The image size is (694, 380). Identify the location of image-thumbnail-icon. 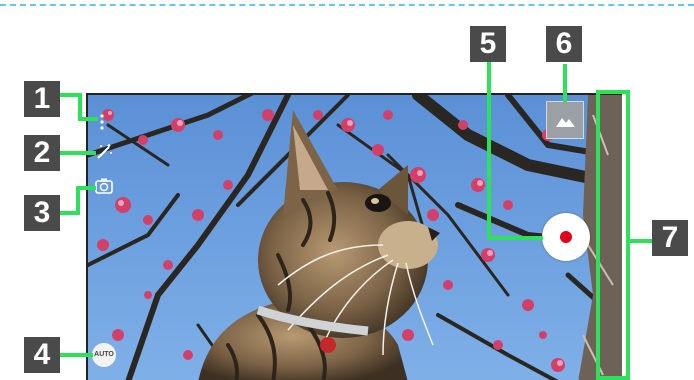
(565, 122).